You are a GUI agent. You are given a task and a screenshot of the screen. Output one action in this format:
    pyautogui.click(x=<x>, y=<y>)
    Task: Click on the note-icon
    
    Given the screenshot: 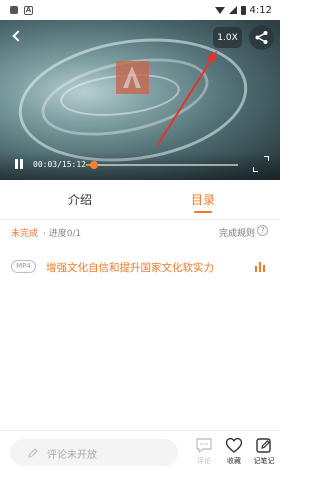 What is the action you would take?
    pyautogui.click(x=263, y=445)
    